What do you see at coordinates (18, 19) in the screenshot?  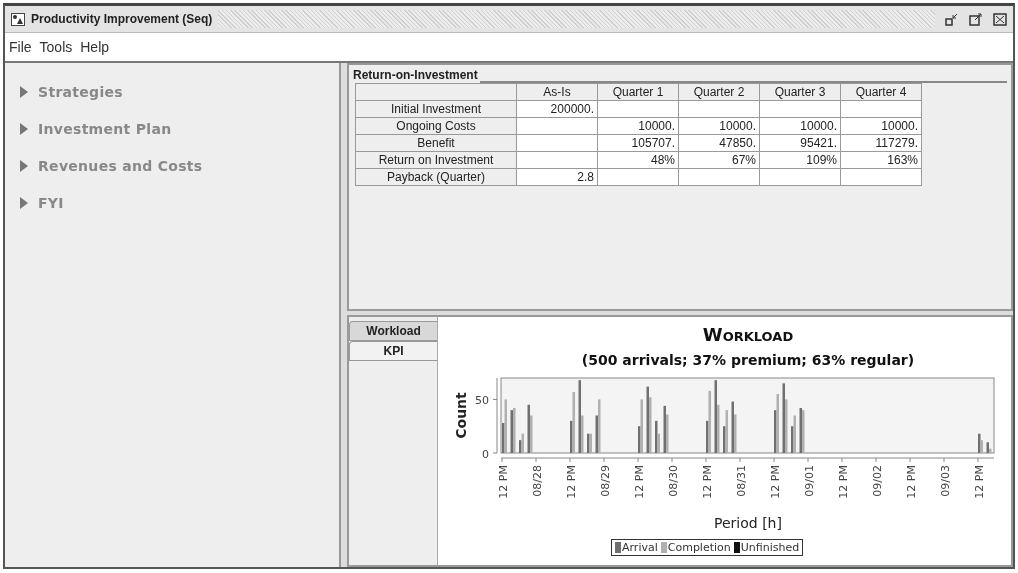 I see `app-icon` at bounding box center [18, 19].